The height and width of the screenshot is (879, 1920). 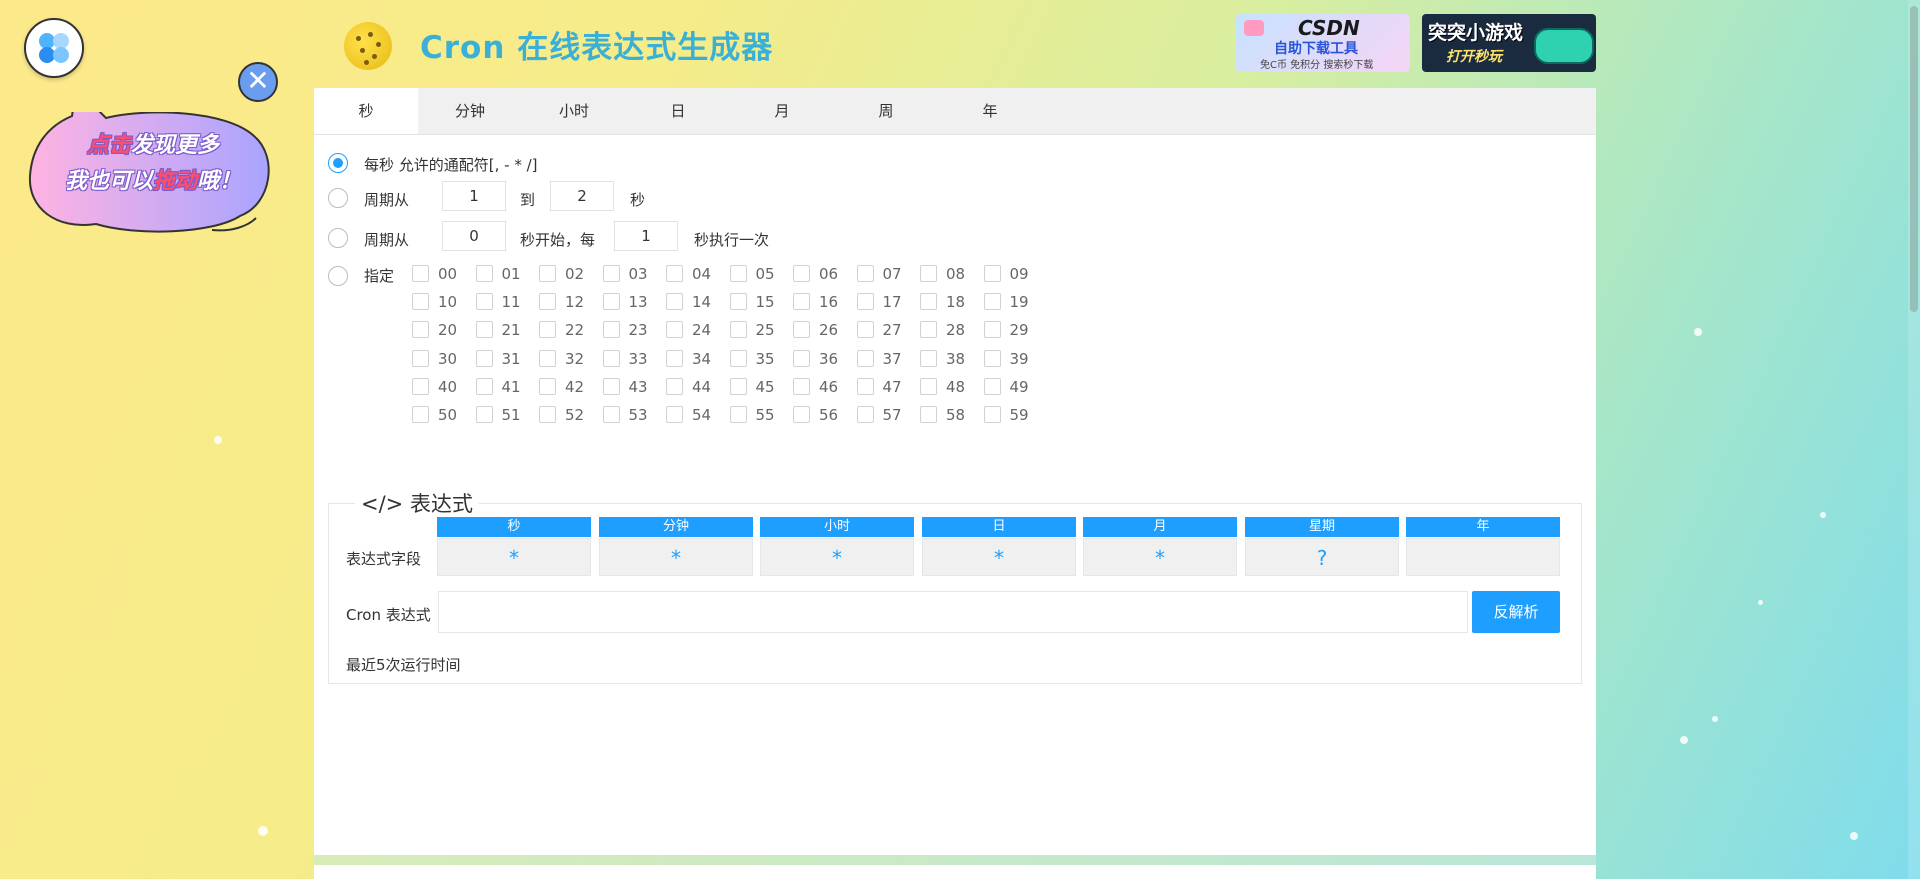 What do you see at coordinates (574, 111) in the screenshot?
I see `tab-hour: 小时` at bounding box center [574, 111].